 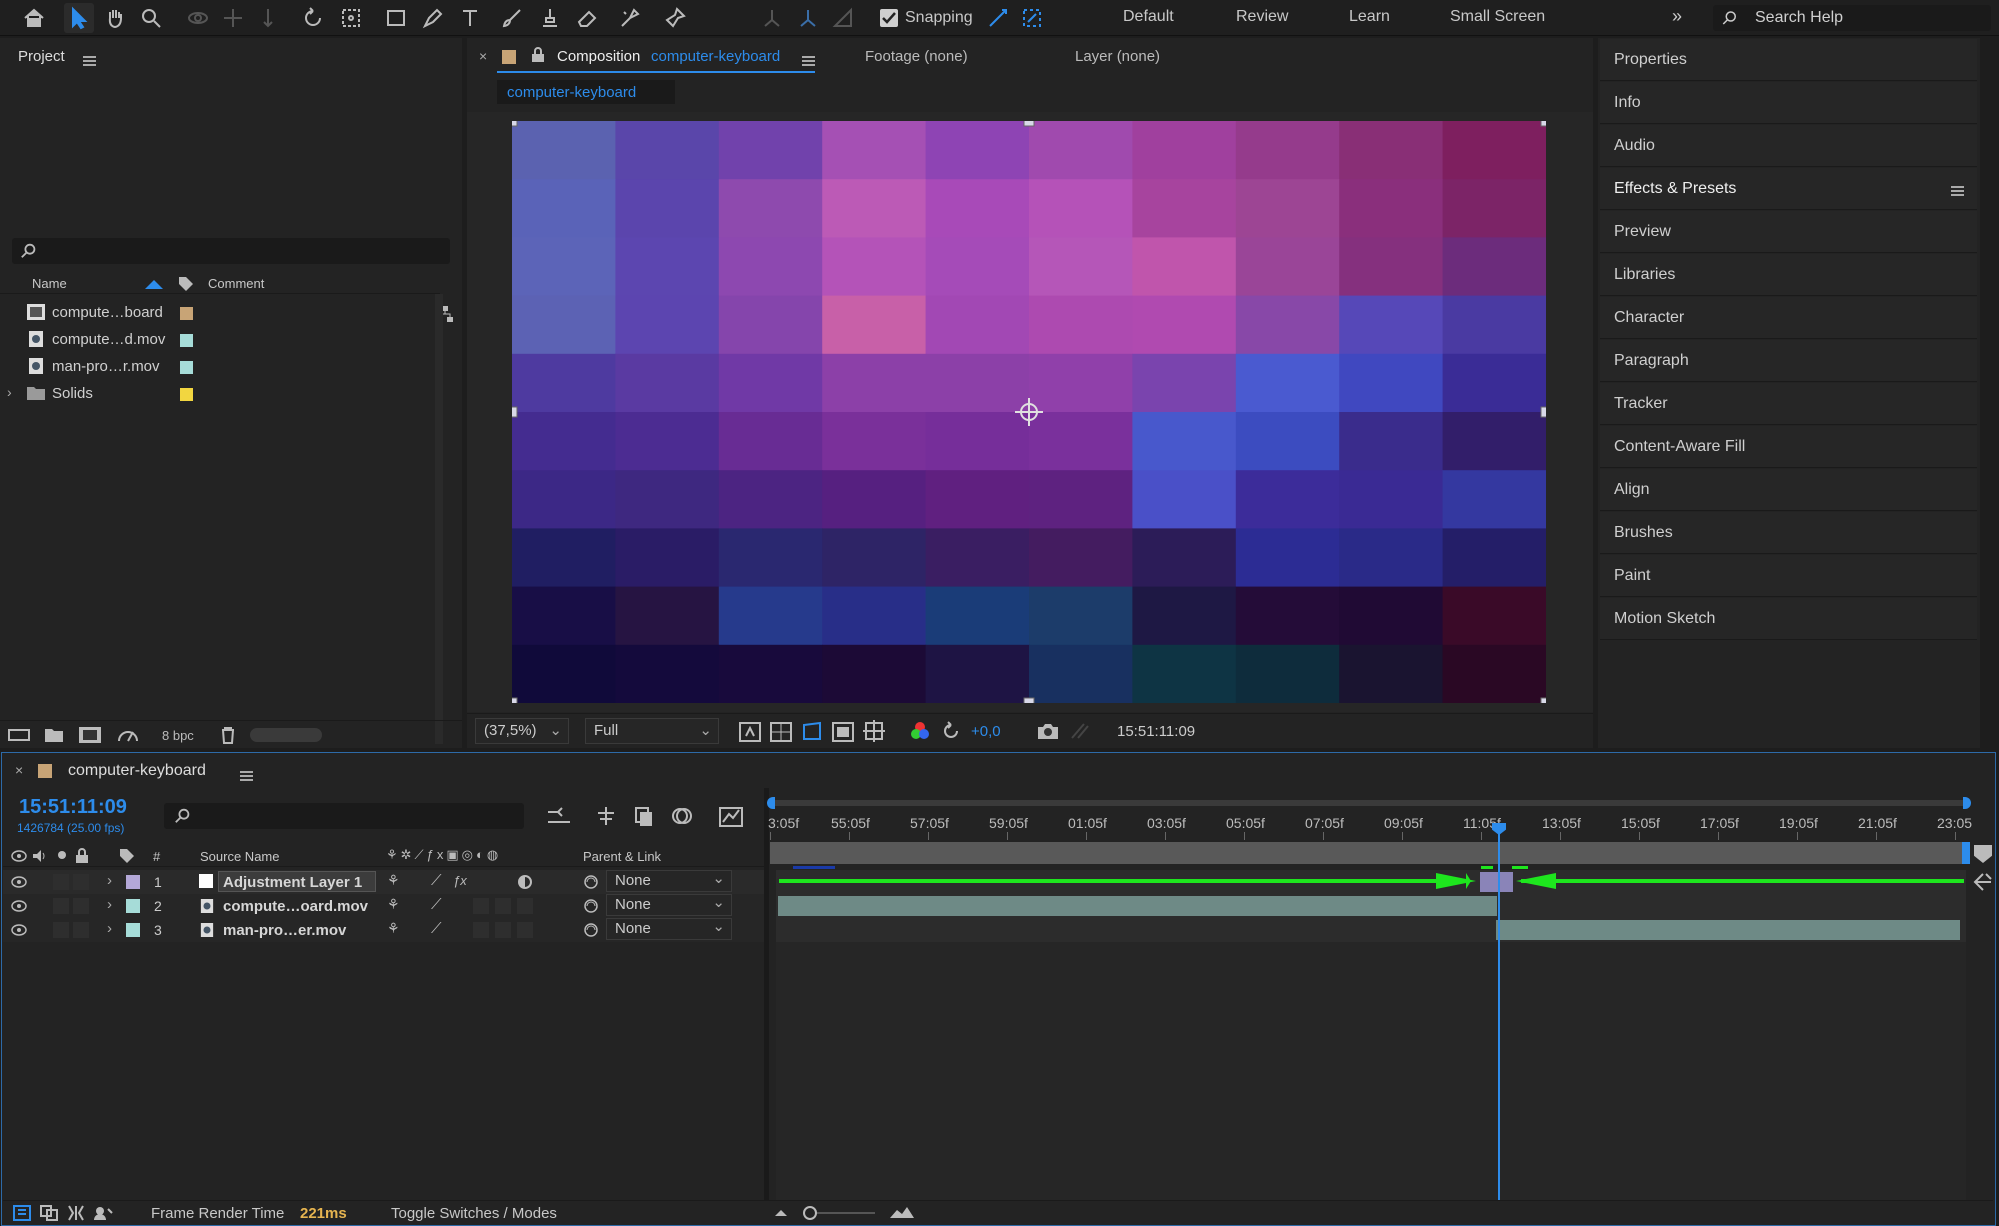 What do you see at coordinates (874, 731) in the screenshot?
I see `grid-guides-icon` at bounding box center [874, 731].